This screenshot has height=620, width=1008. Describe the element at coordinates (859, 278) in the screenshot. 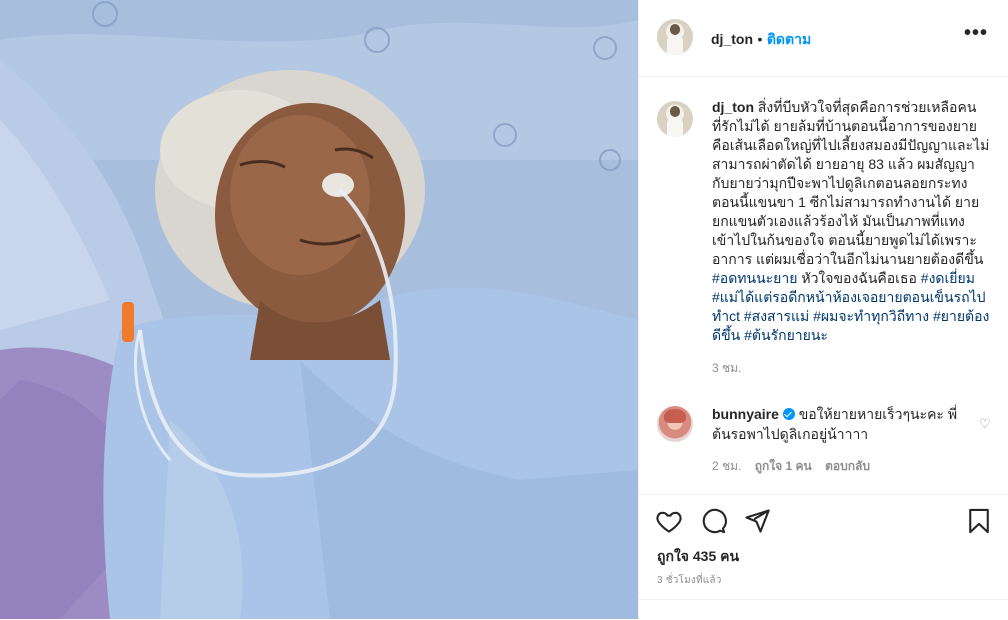

I see `caption-text-after: หัวใจของฉันคือเธอ` at that location.